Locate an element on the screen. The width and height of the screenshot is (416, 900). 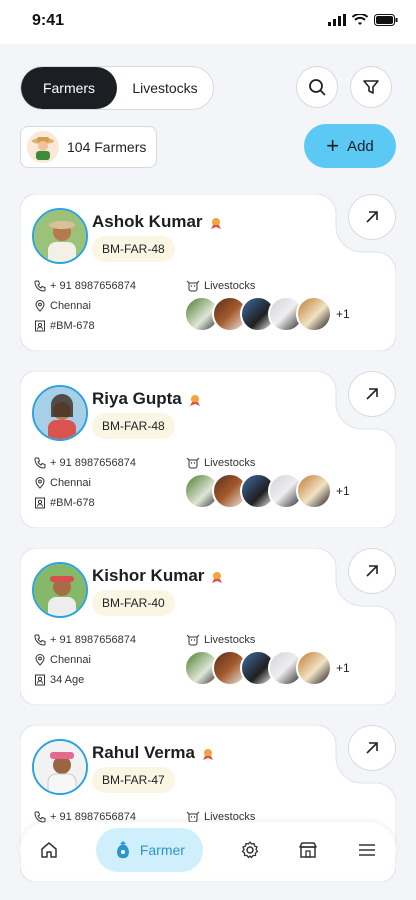
filter-icon is located at coordinates (371, 87).